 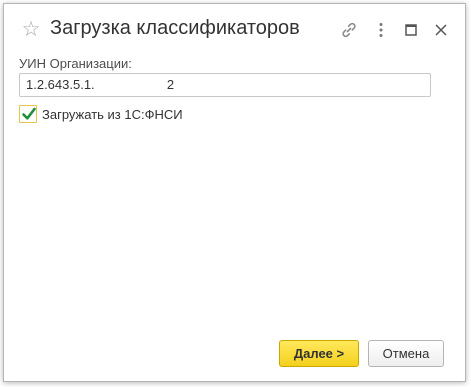 I want to click on load-from-fnsi-checkbox, so click(x=28, y=114).